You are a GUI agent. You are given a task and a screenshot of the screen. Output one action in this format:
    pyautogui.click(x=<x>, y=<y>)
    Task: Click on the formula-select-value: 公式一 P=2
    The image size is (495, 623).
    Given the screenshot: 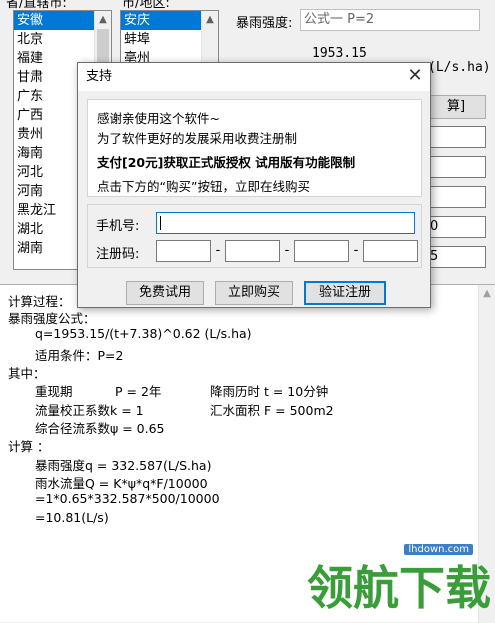 What is the action you would take?
    pyautogui.click(x=339, y=19)
    